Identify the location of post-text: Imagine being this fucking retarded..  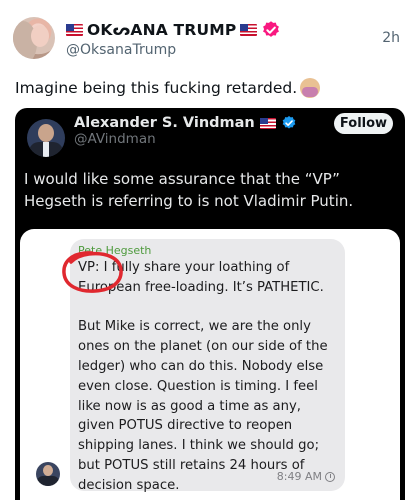
(168, 88).